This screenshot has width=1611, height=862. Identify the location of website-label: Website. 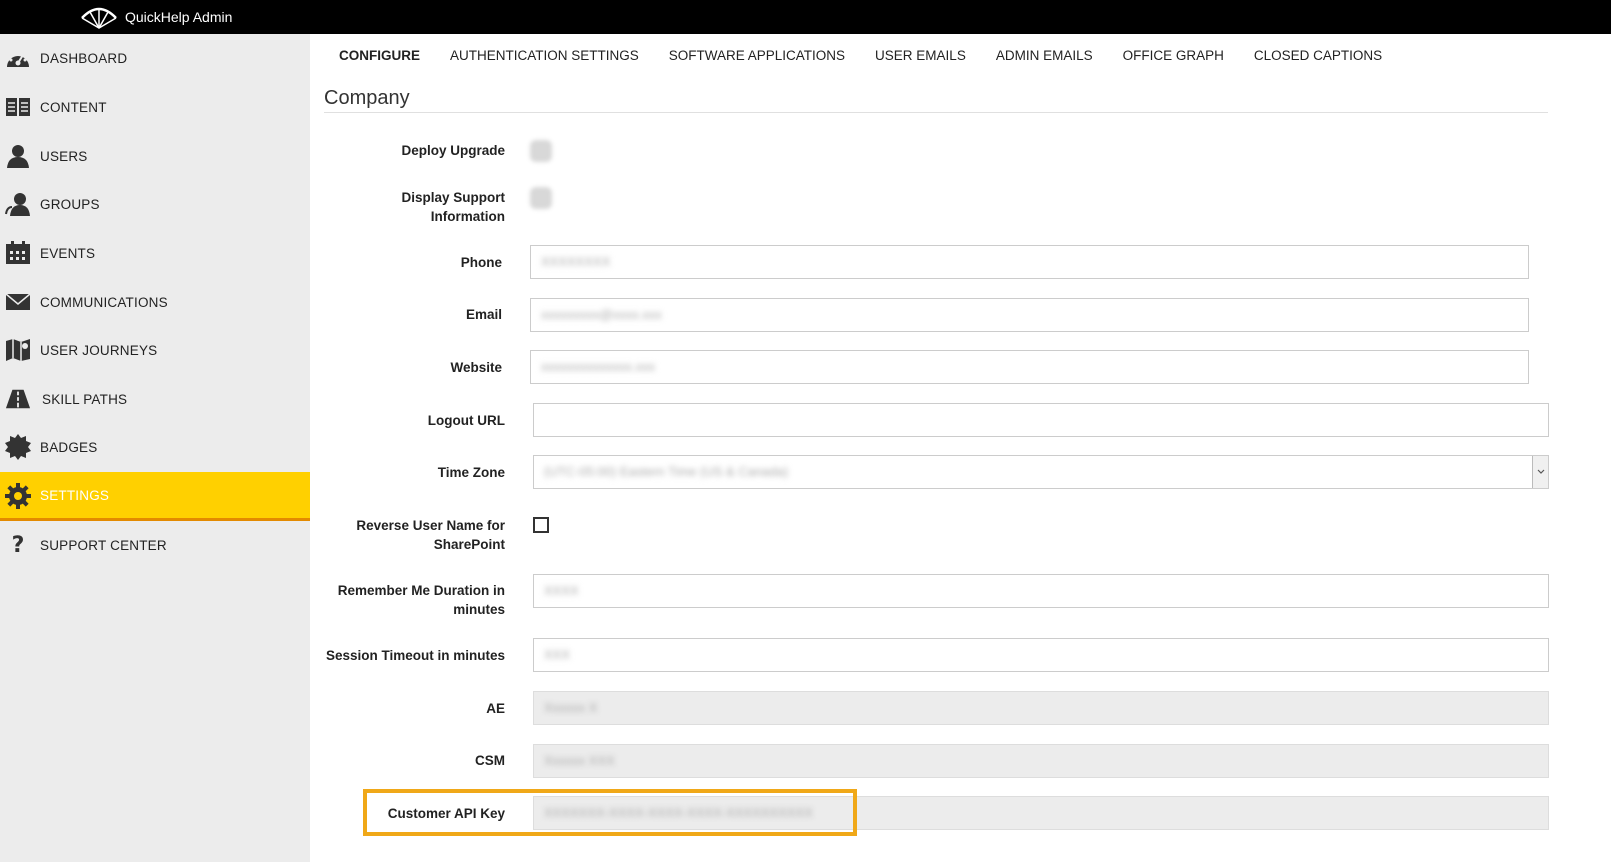
(476, 367).